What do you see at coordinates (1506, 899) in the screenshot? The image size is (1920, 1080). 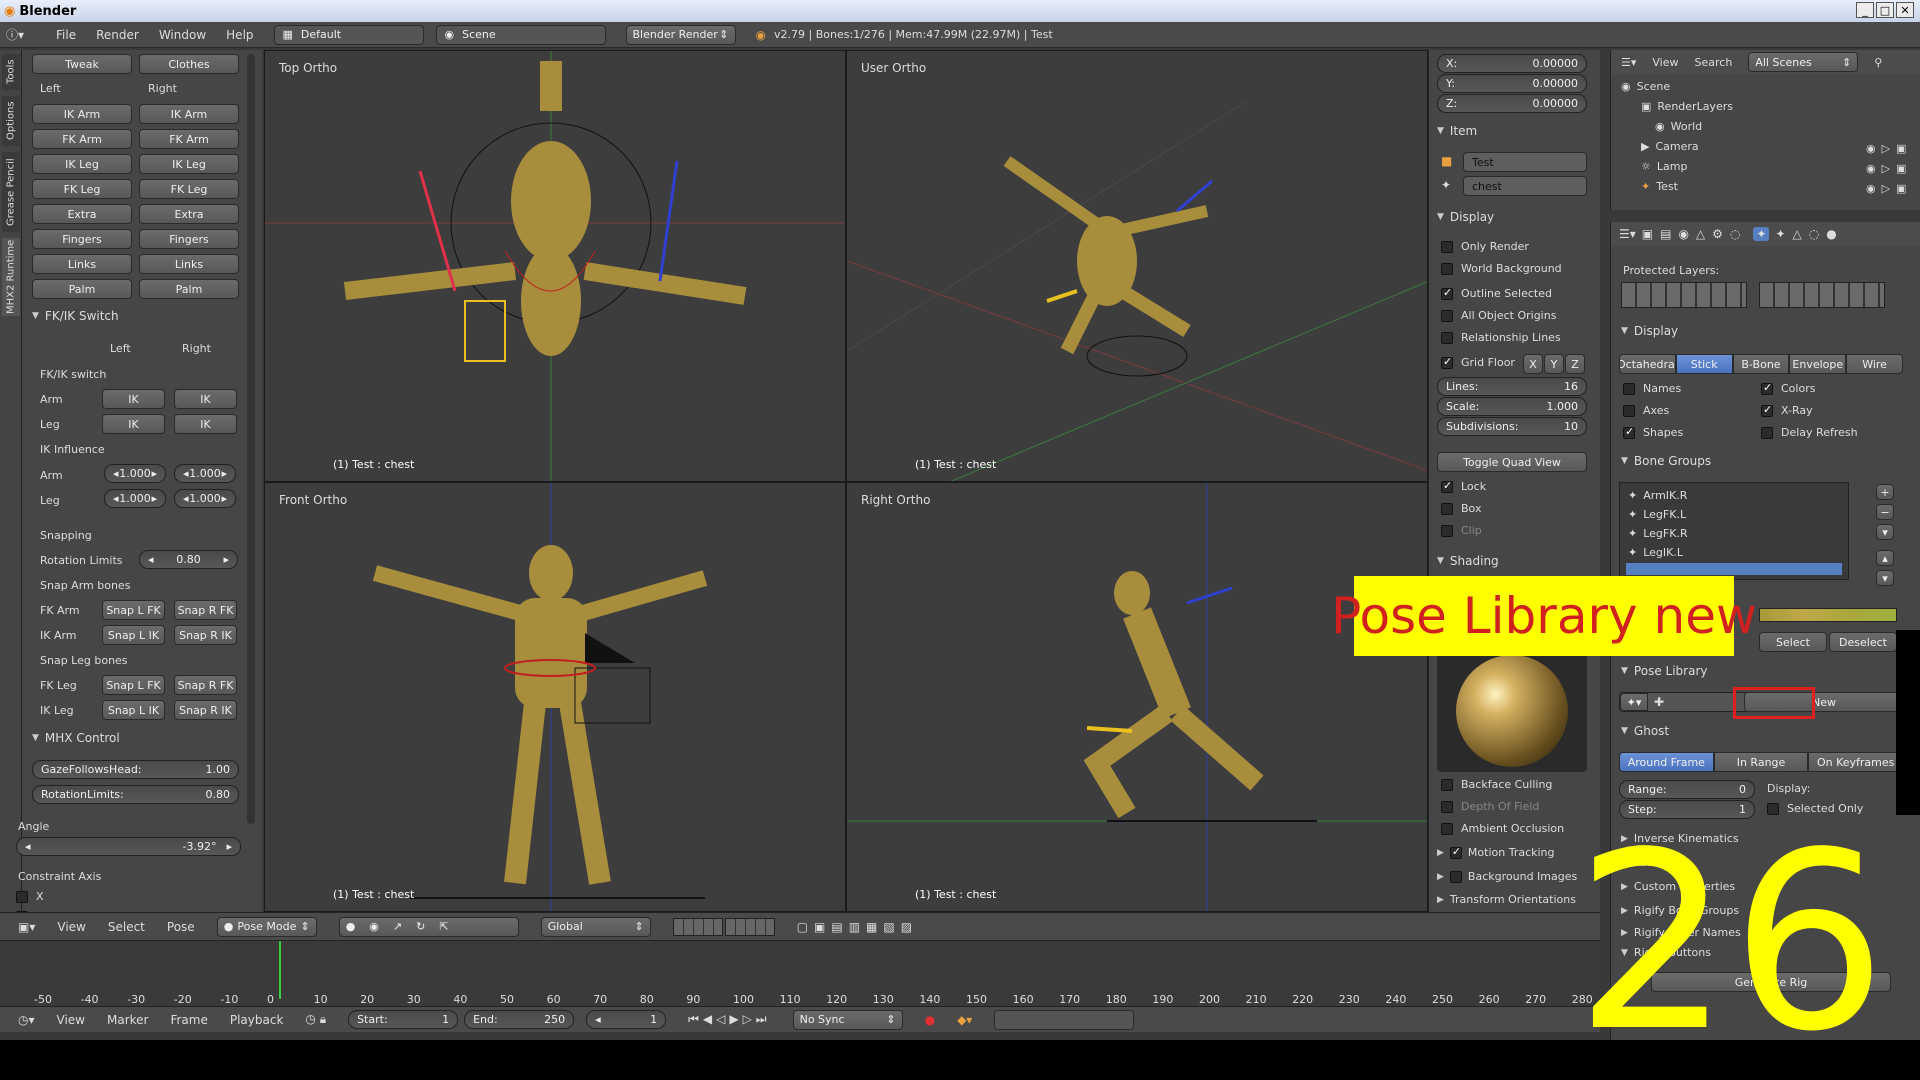 I see `transform-orientations-panel-header: ▶ Transform Orientations` at bounding box center [1506, 899].